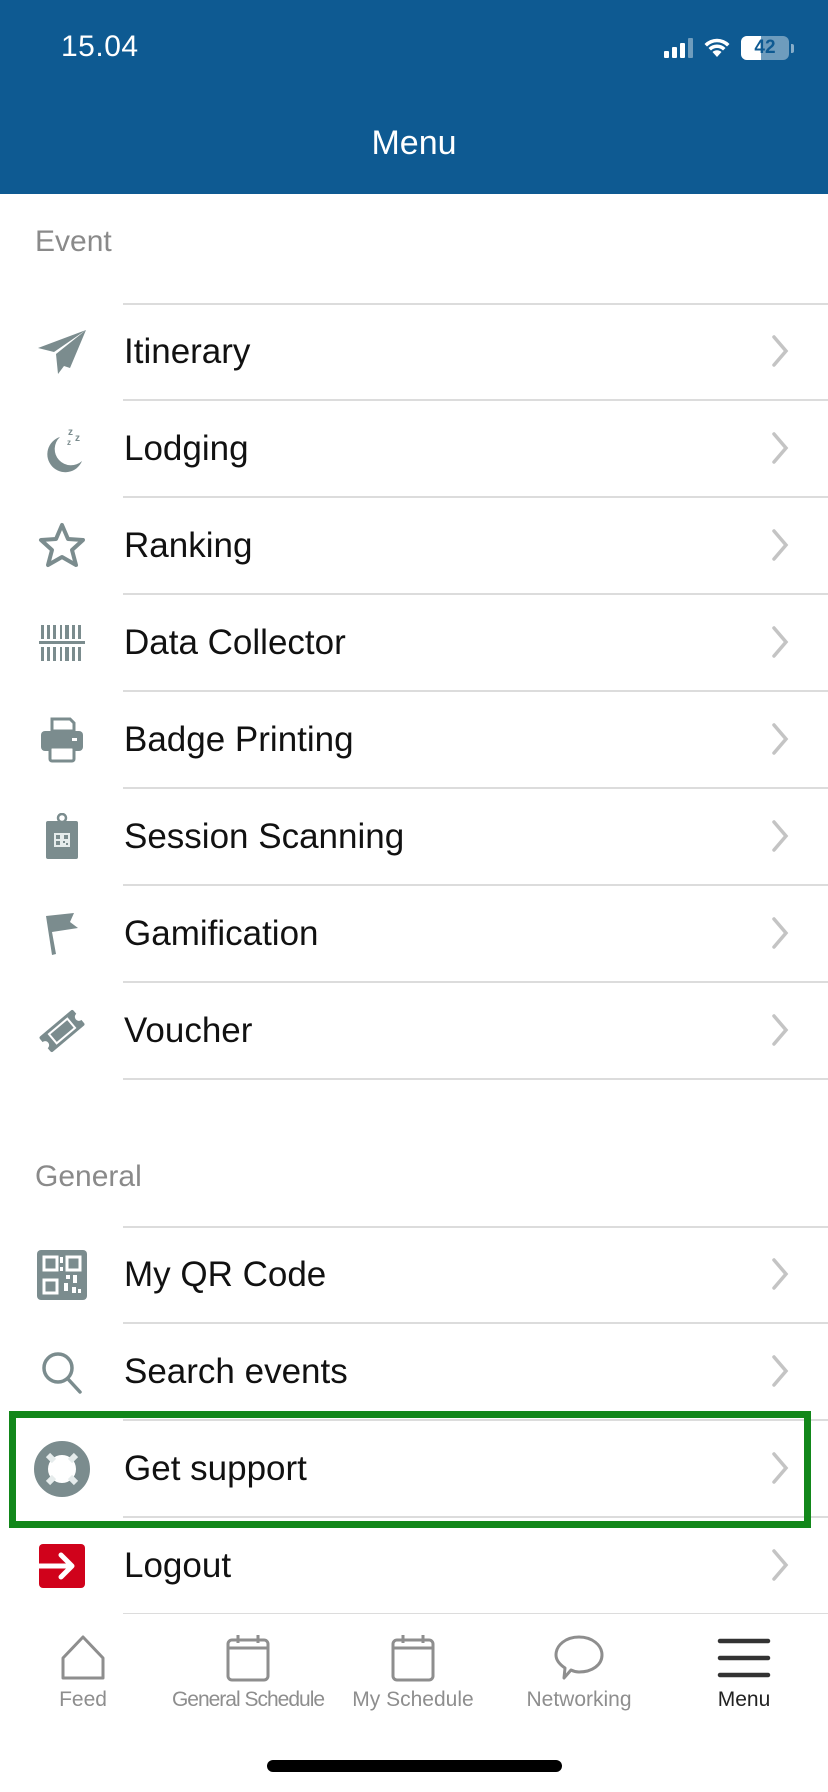 This screenshot has width=828, height=1792. What do you see at coordinates (264, 836) in the screenshot?
I see `menu-item-label: Session Scanning` at bounding box center [264, 836].